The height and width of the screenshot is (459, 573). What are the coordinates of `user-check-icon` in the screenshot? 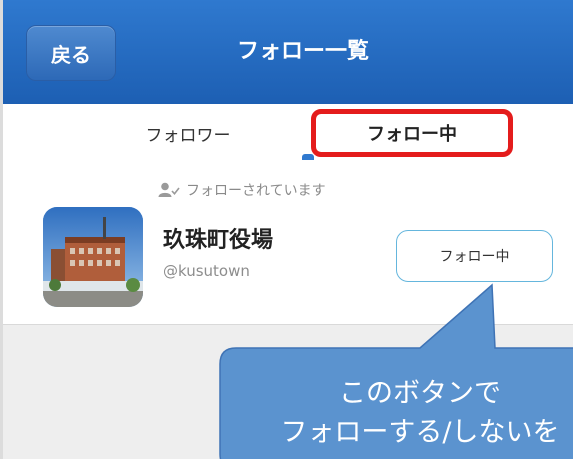 It's located at (169, 190).